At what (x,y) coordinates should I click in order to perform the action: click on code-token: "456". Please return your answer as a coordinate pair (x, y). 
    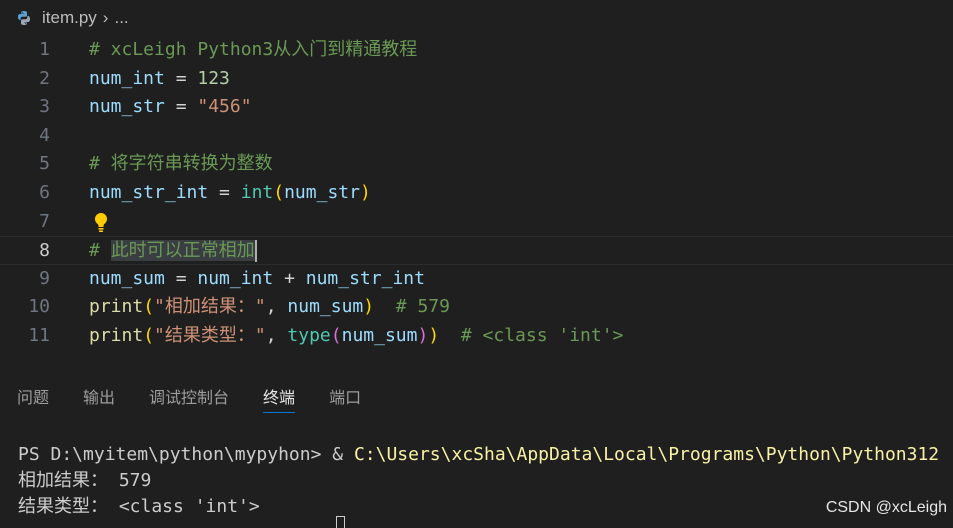
    Looking at the image, I should click on (224, 107).